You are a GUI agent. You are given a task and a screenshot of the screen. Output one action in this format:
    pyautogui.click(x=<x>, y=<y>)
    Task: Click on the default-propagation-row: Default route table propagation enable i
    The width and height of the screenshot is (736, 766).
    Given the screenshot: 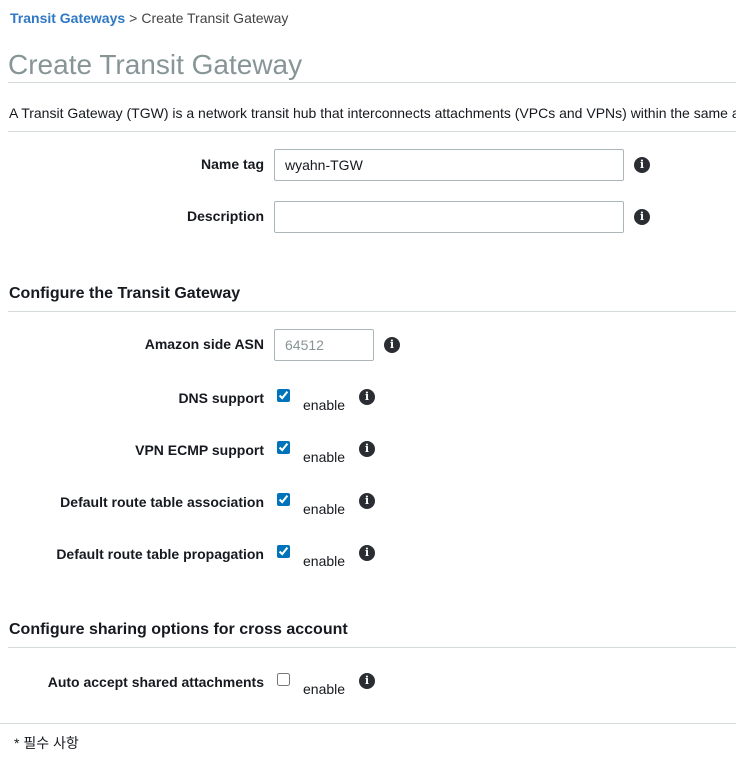 What is the action you would take?
    pyautogui.click(x=368, y=560)
    